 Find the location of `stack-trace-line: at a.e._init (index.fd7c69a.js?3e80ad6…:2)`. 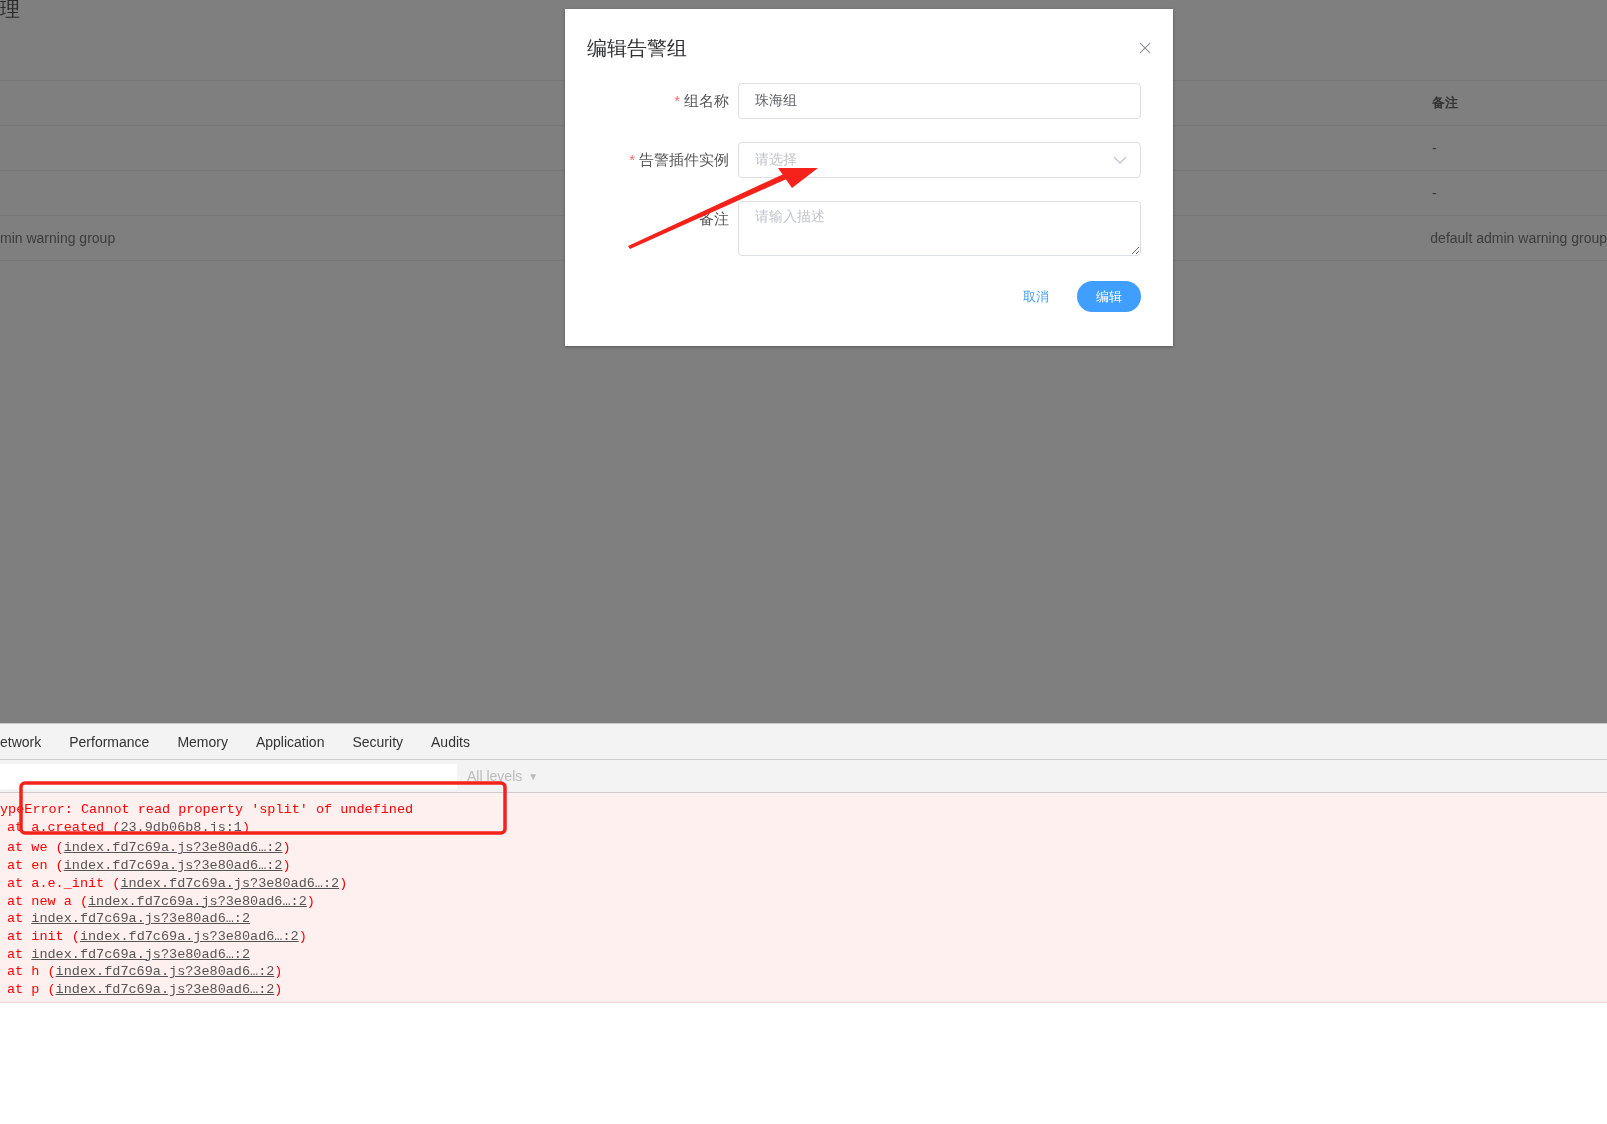

stack-trace-line: at a.e._init (index.fd7c69a.js?3e80ad6…:2) is located at coordinates (177, 883).